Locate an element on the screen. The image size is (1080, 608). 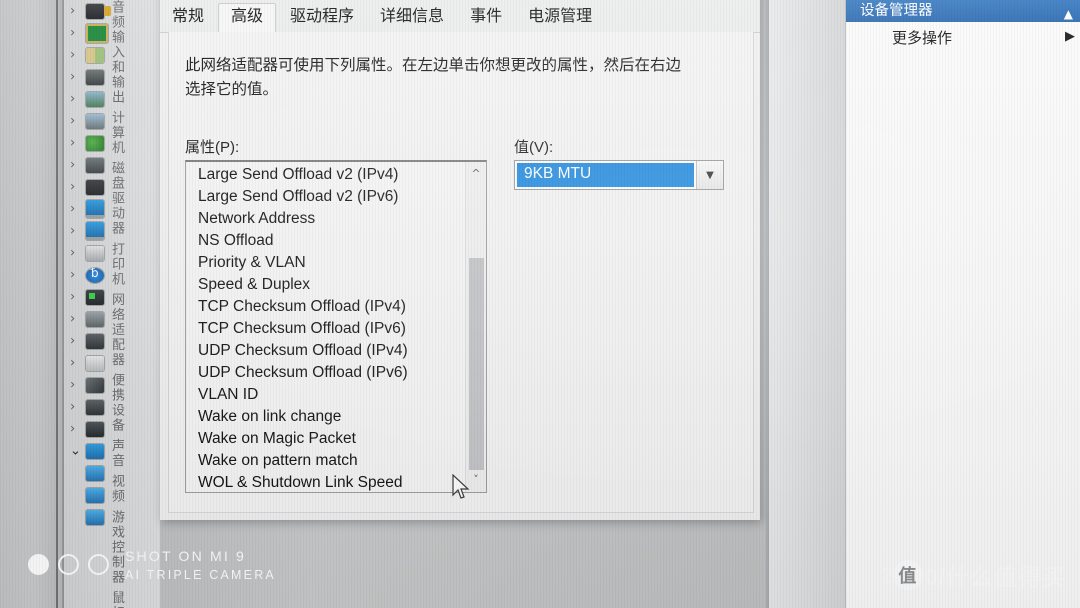
triangle-right-icon: ▶ is located at coordinates (1070, 36).